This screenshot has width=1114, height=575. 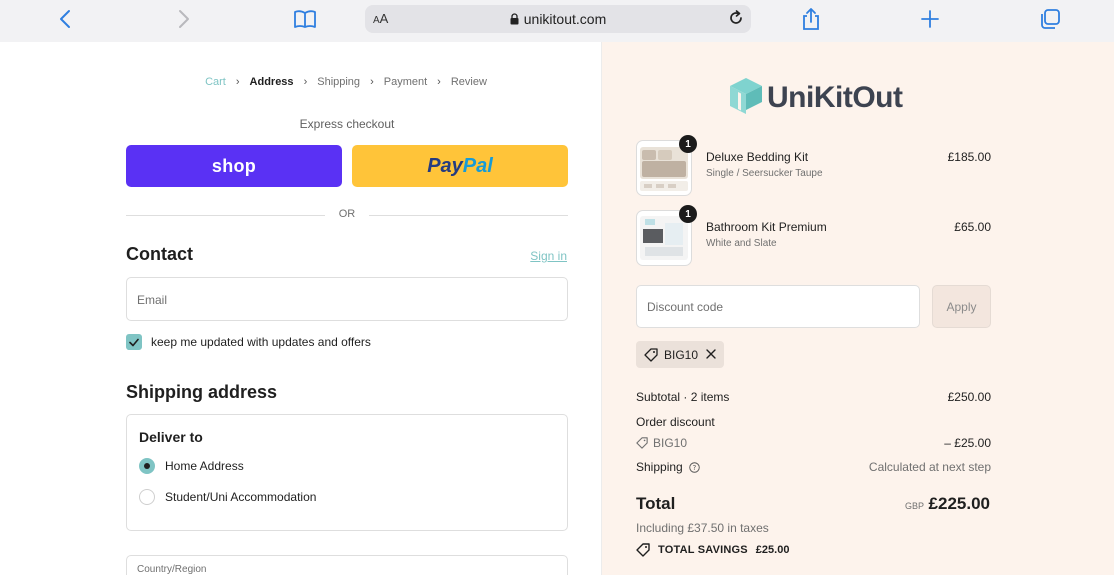 What do you see at coordinates (835, 97) in the screenshot?
I see `brand-name: UniKitOut` at bounding box center [835, 97].